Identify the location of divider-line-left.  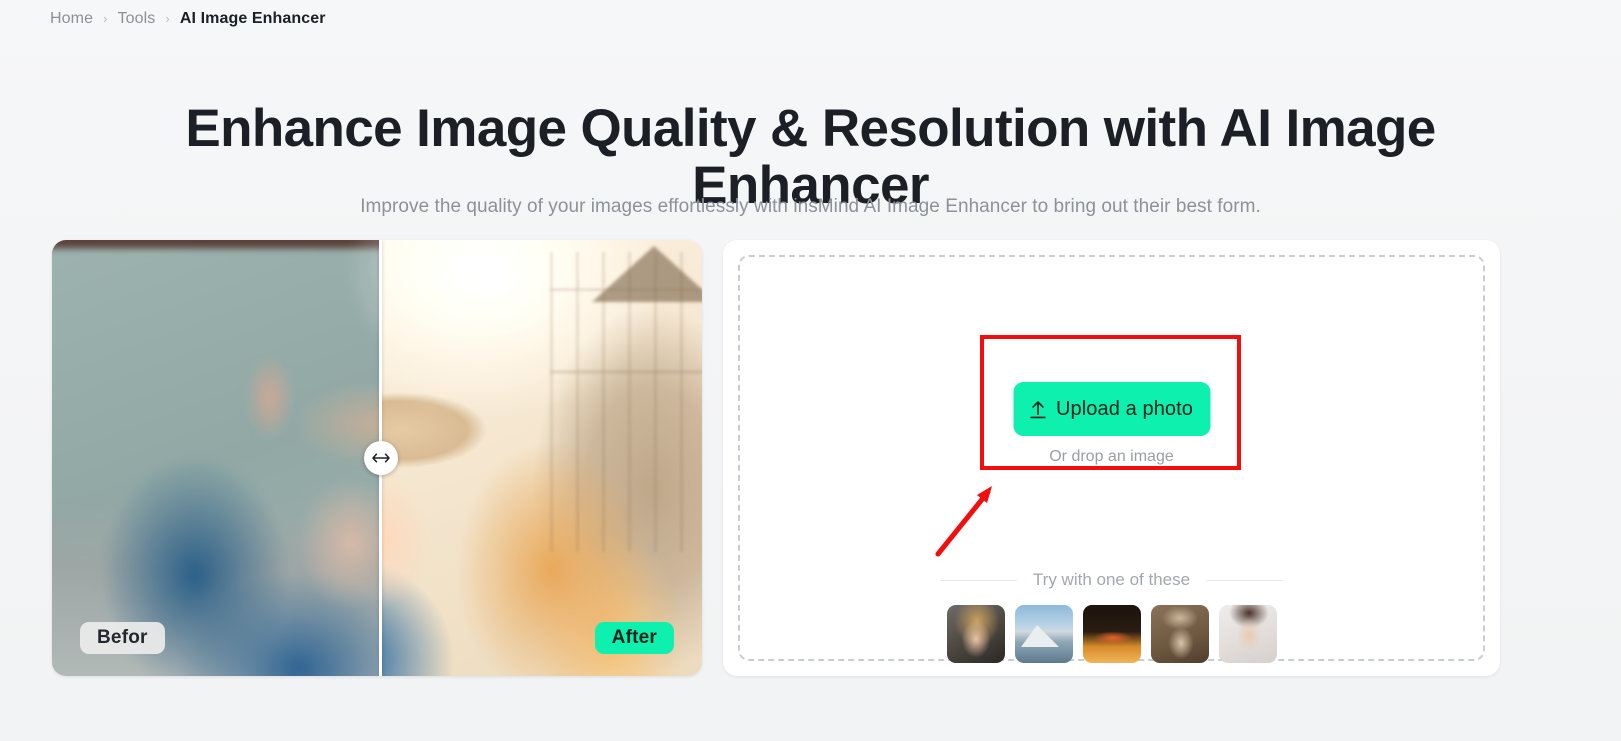
(978, 580).